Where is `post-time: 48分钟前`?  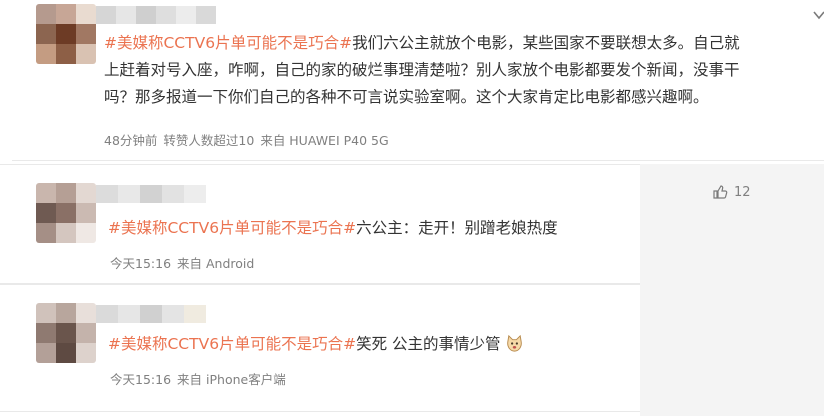 post-time: 48分钟前 is located at coordinates (130, 140).